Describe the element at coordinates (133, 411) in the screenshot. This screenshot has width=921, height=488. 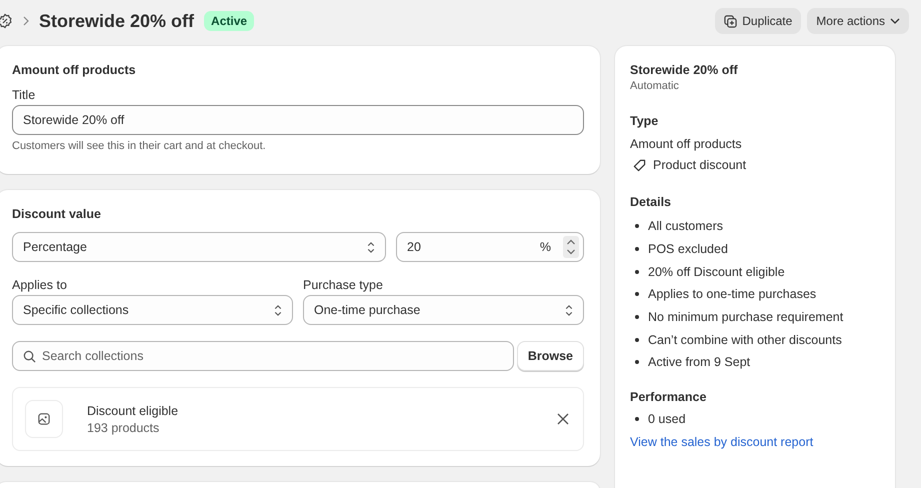
I see `collection-name: Discount eligible` at that location.